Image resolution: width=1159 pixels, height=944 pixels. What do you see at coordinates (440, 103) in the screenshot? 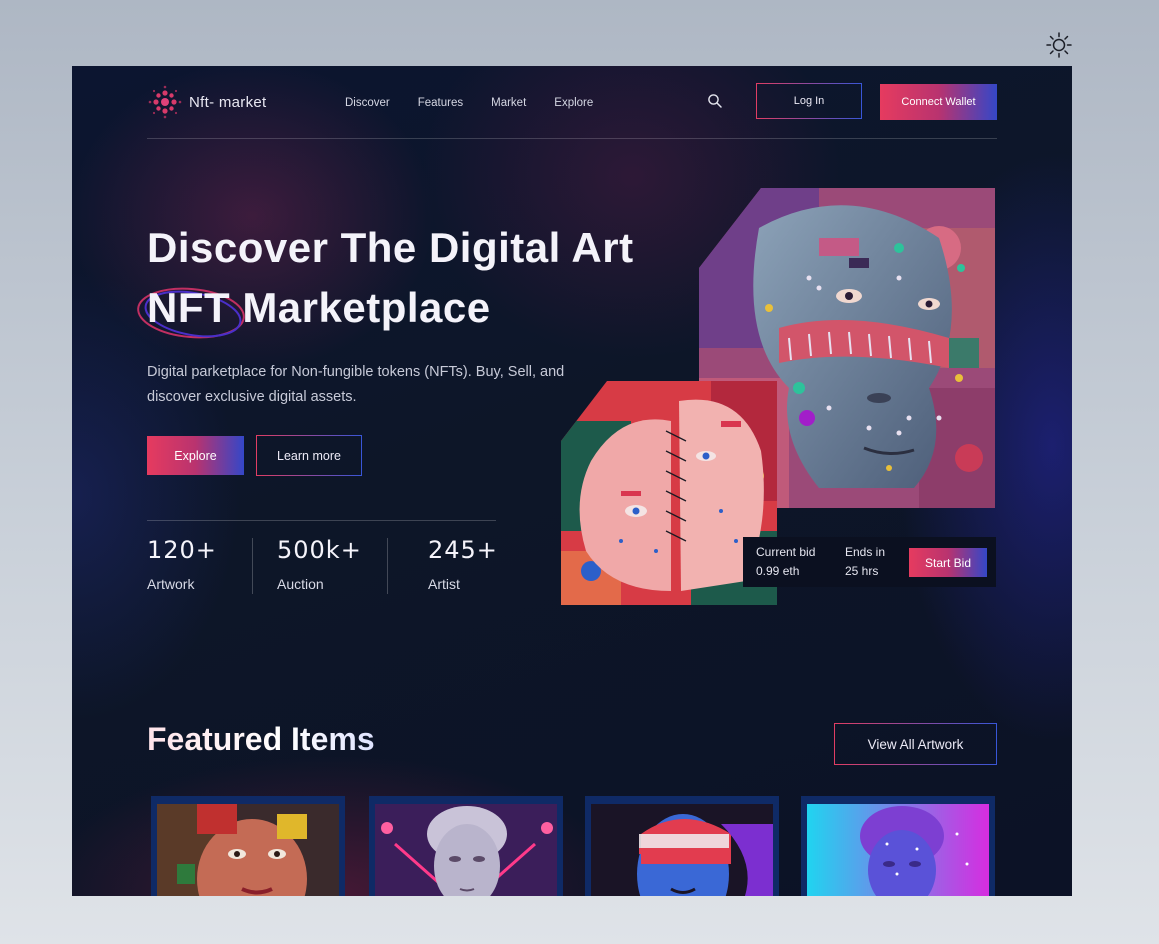
I see `nav-link-features: Features` at bounding box center [440, 103].